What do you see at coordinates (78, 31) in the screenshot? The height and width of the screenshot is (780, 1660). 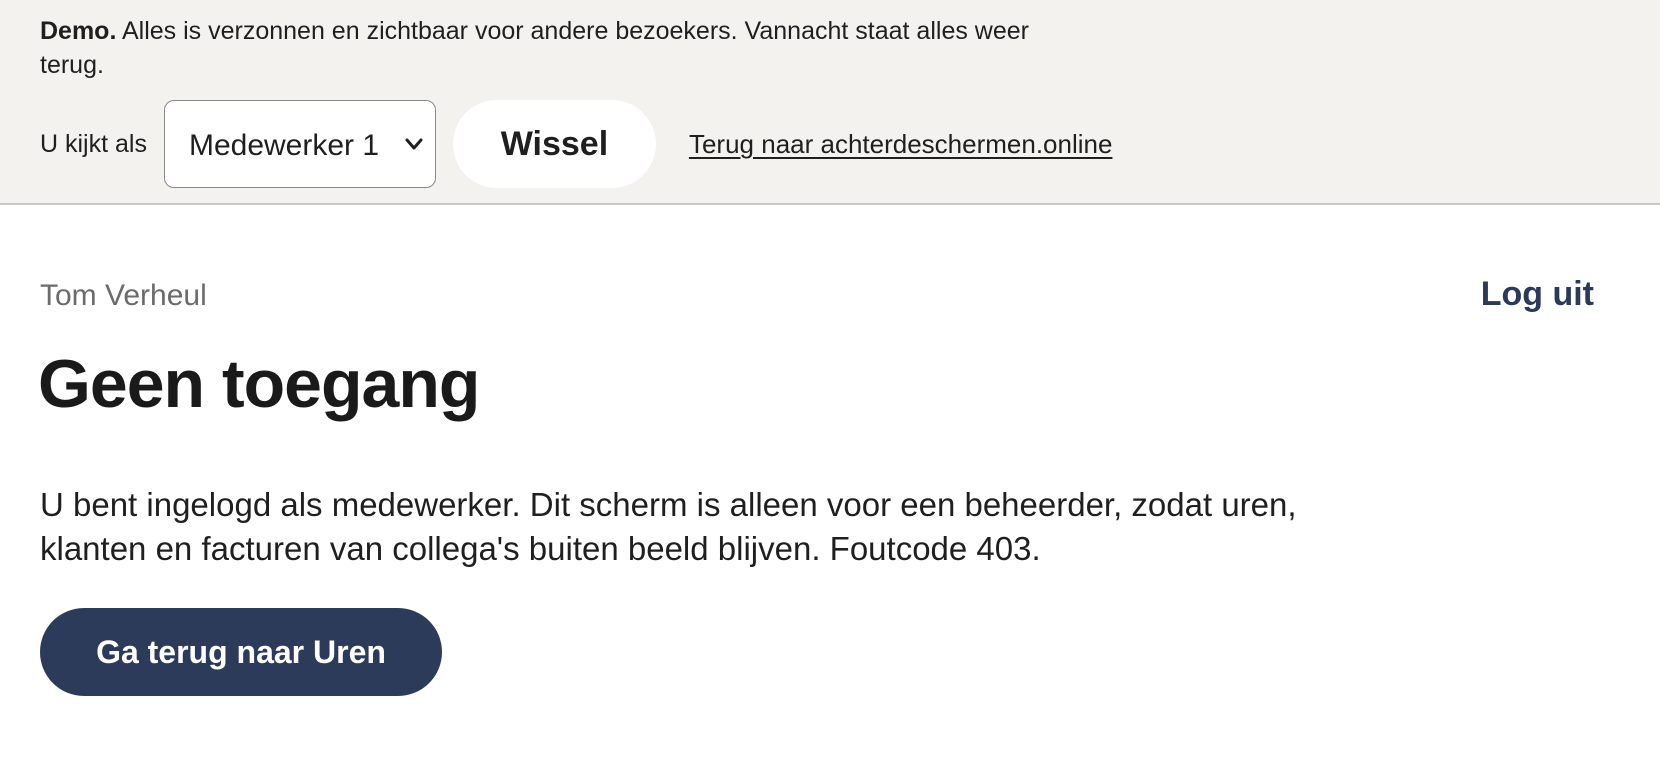 I see `demo-label: Demo.` at bounding box center [78, 31].